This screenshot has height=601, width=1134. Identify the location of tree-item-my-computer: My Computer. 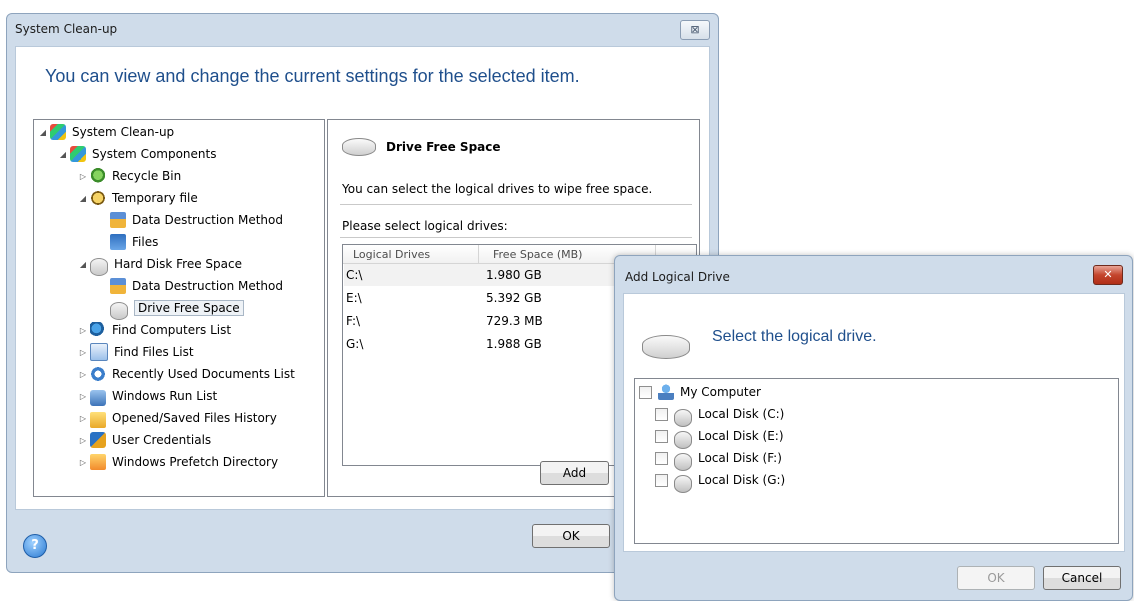
(700, 392).